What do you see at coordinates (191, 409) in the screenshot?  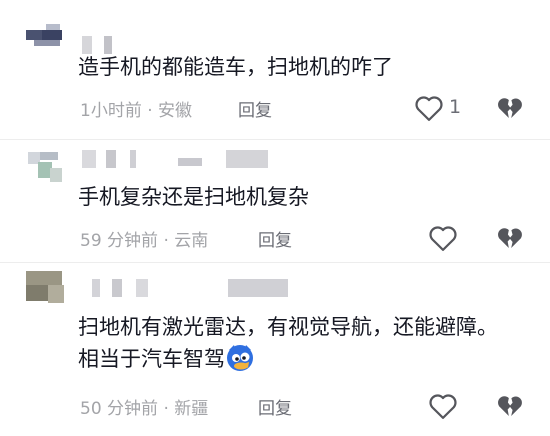 I see `comment-location: 新疆` at bounding box center [191, 409].